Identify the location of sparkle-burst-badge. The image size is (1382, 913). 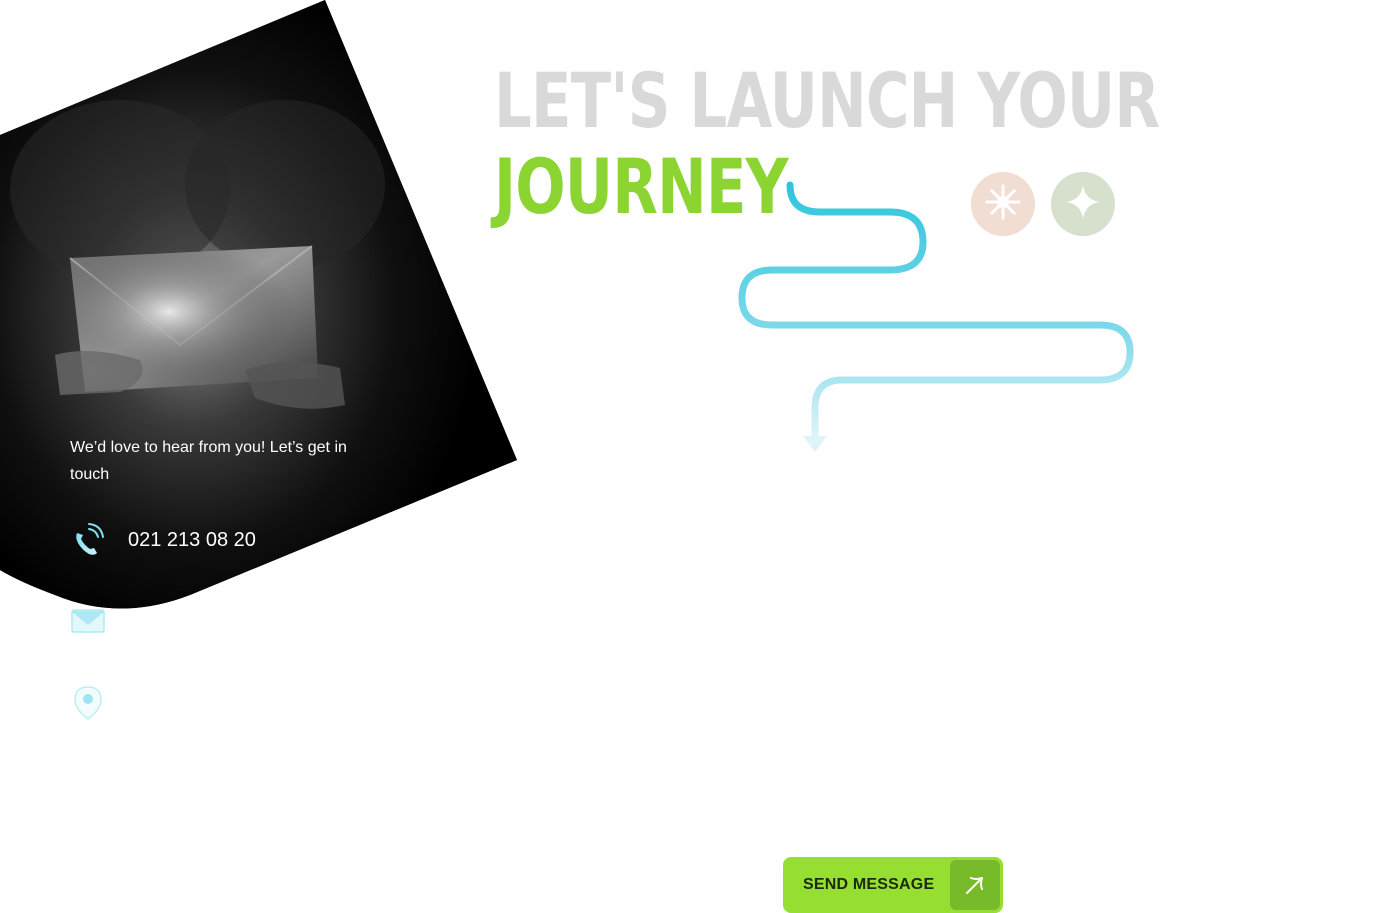
(1003, 204).